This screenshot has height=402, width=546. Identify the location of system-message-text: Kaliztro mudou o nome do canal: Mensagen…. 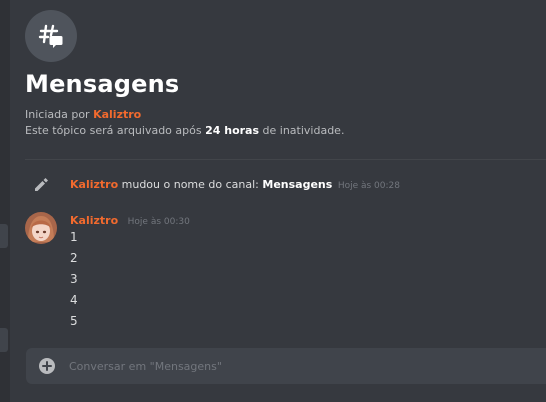
(235, 184).